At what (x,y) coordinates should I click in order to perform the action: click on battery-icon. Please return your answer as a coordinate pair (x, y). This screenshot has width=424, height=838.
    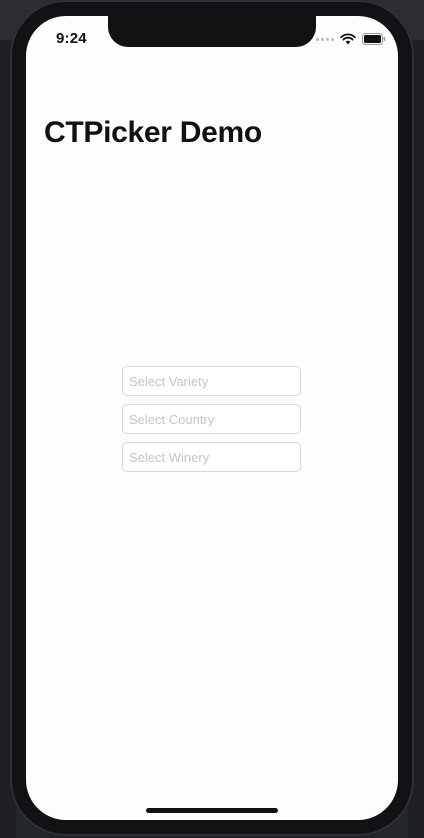
    Looking at the image, I should click on (374, 39).